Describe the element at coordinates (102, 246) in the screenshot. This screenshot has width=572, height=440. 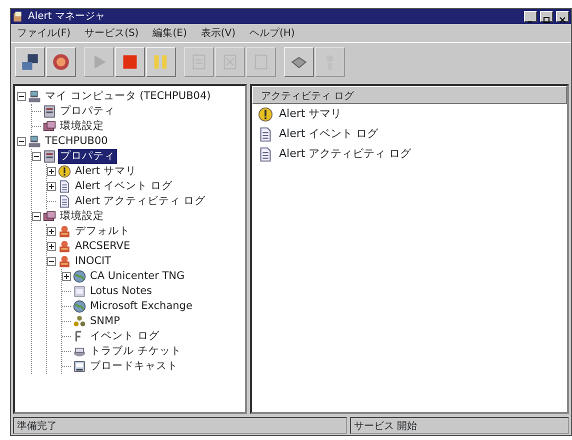
I see `tree-item: ARCSERVE` at that location.